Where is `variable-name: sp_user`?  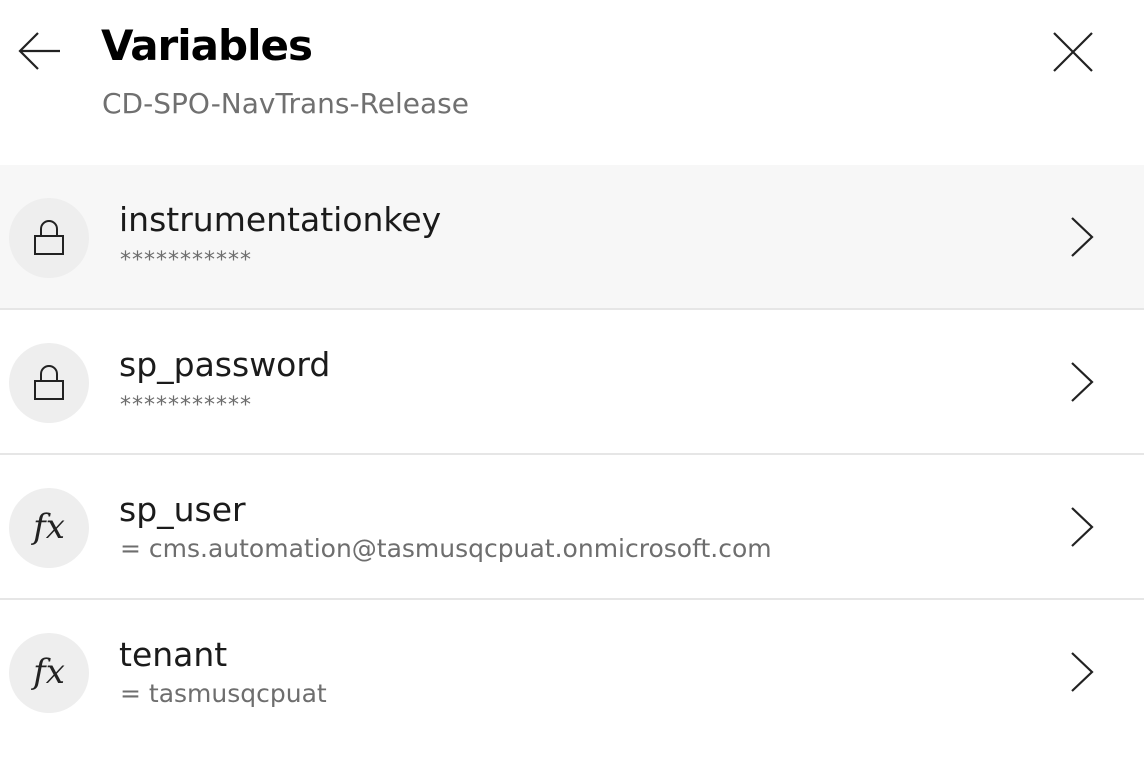
variable-name: sp_user is located at coordinates (182, 509).